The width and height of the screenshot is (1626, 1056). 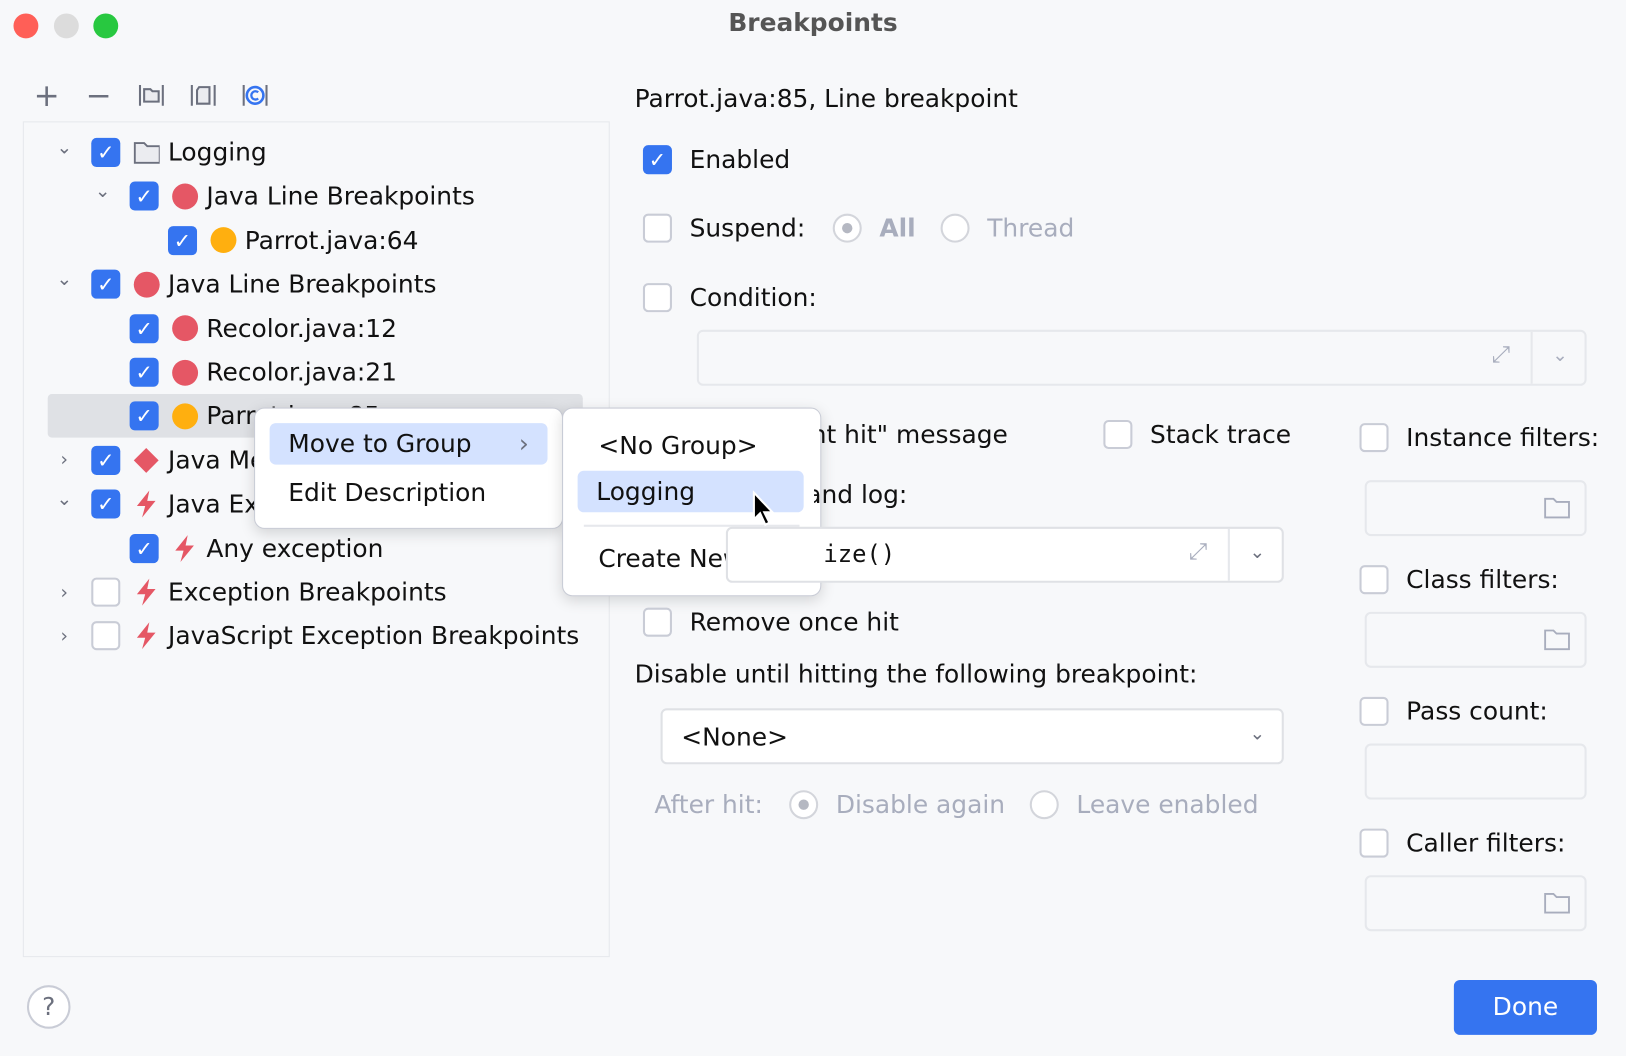 What do you see at coordinates (1221, 434) in the screenshot?
I see `stack-trace-label: Stack trace` at bounding box center [1221, 434].